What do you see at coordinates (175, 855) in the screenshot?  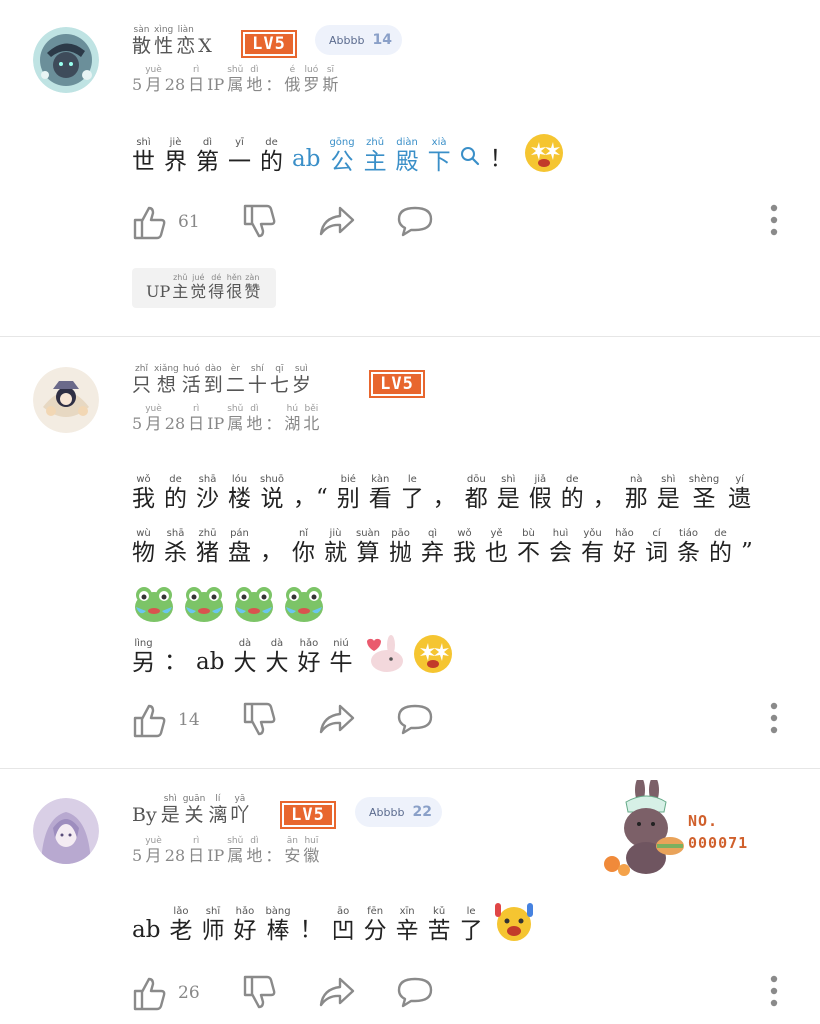 I see `plain-text: 28` at bounding box center [175, 855].